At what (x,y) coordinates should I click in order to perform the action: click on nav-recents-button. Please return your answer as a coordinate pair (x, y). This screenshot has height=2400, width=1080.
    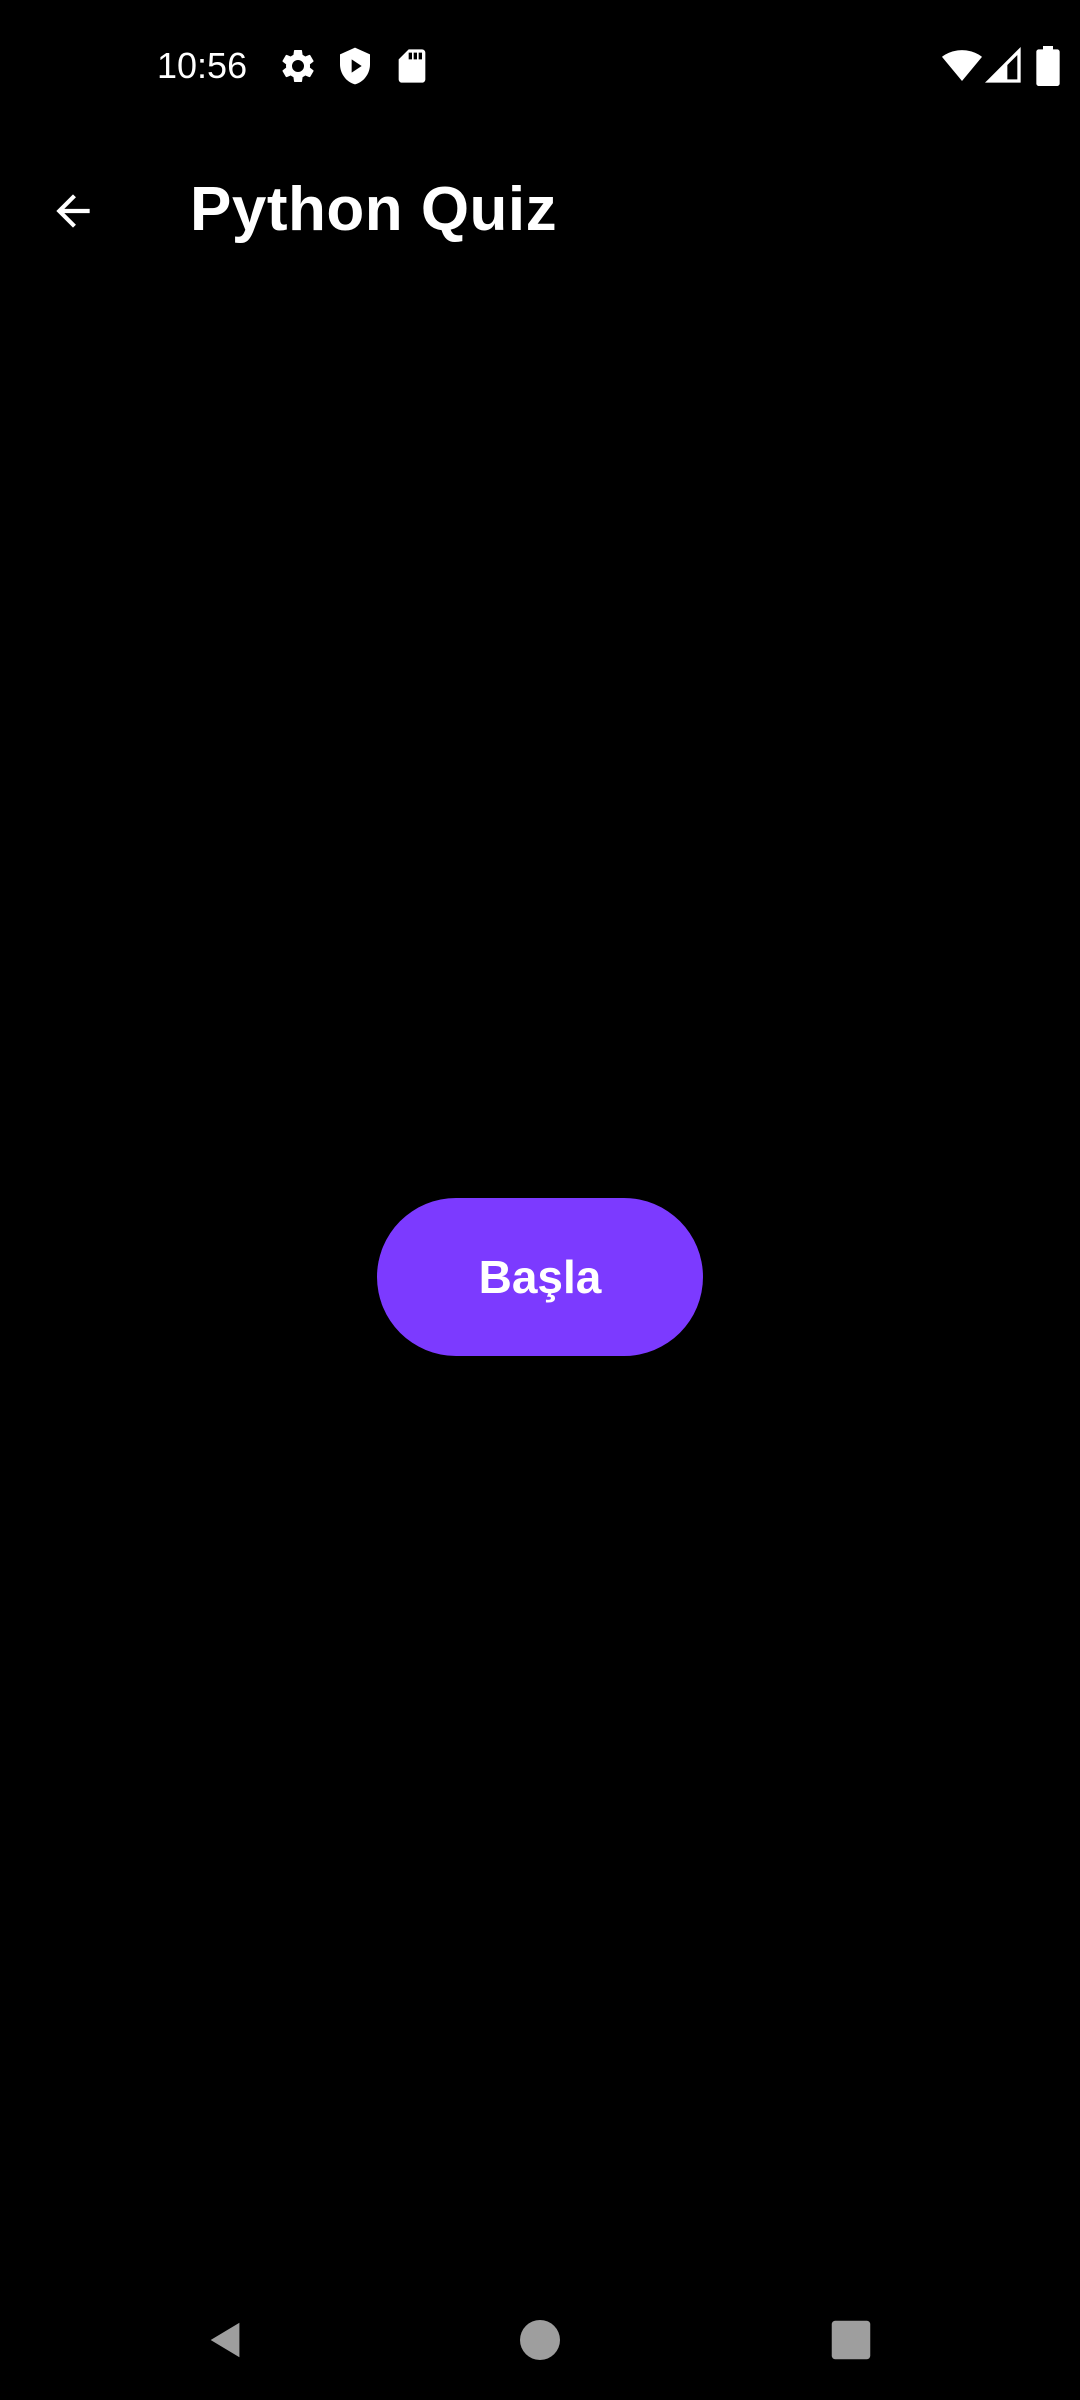
    Looking at the image, I should click on (851, 2340).